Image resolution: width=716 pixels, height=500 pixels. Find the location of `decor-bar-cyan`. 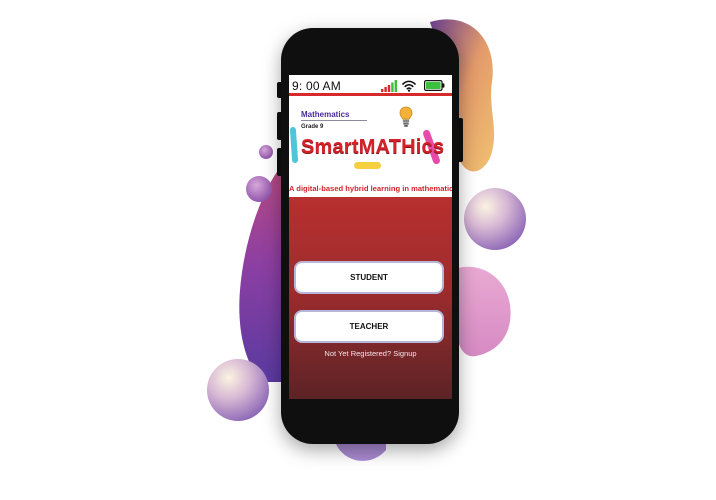

decor-bar-cyan is located at coordinates (294, 145).